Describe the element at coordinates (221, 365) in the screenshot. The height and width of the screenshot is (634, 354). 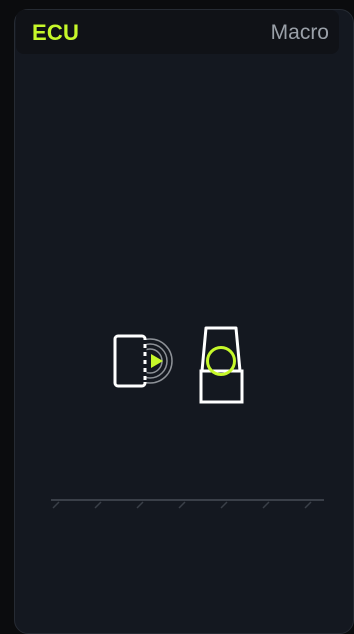
I see `ecu-module-icon` at that location.